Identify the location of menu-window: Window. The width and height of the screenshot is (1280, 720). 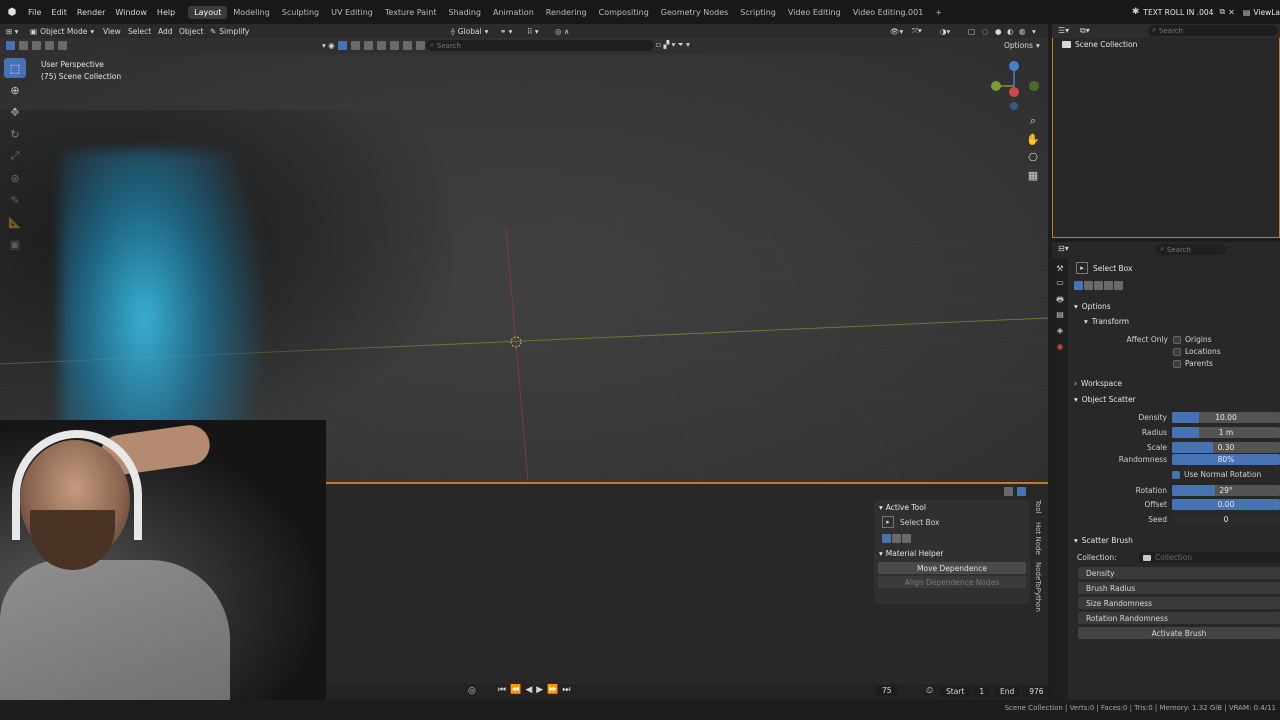
(131, 12).